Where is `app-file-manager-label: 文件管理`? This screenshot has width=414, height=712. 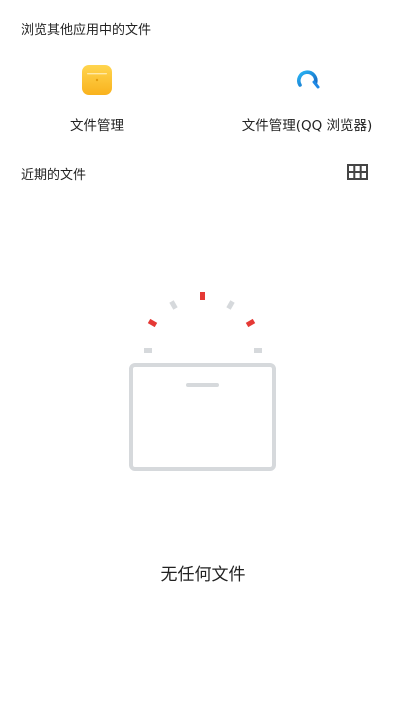 app-file-manager-label: 文件管理 is located at coordinates (97, 126).